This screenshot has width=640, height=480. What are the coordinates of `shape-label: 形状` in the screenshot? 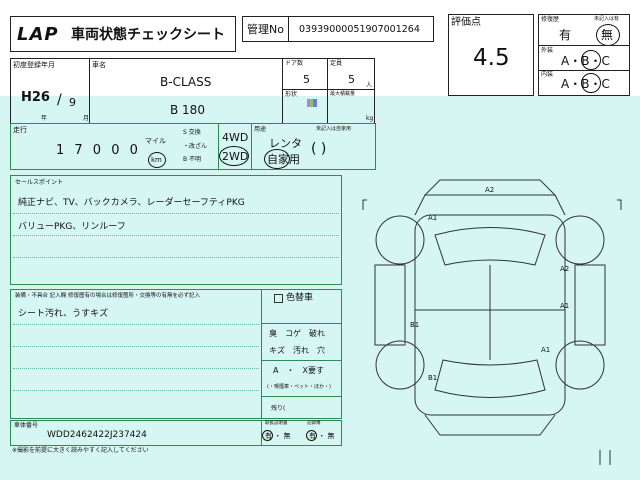 It's located at (291, 94).